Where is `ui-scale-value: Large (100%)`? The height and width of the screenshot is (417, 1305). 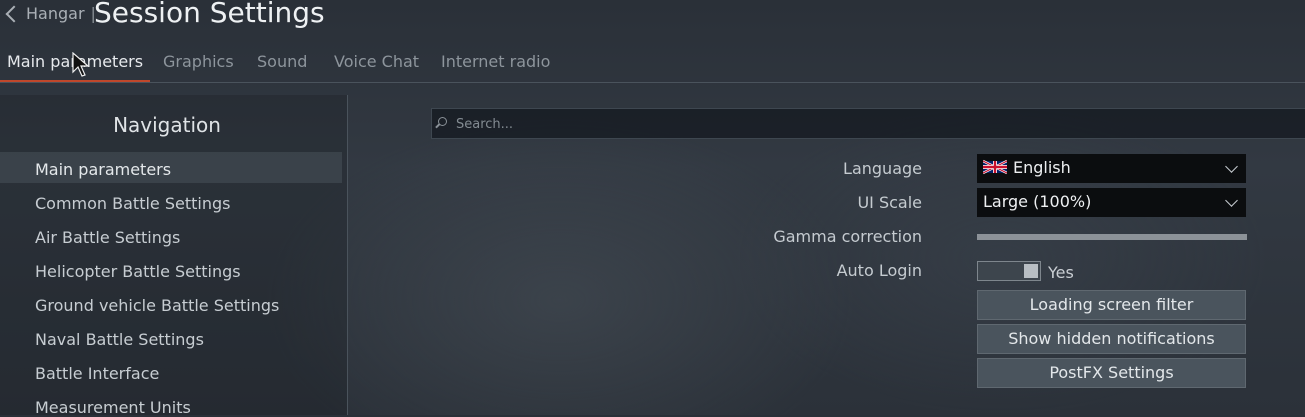 ui-scale-value: Large (100%) is located at coordinates (1037, 201).